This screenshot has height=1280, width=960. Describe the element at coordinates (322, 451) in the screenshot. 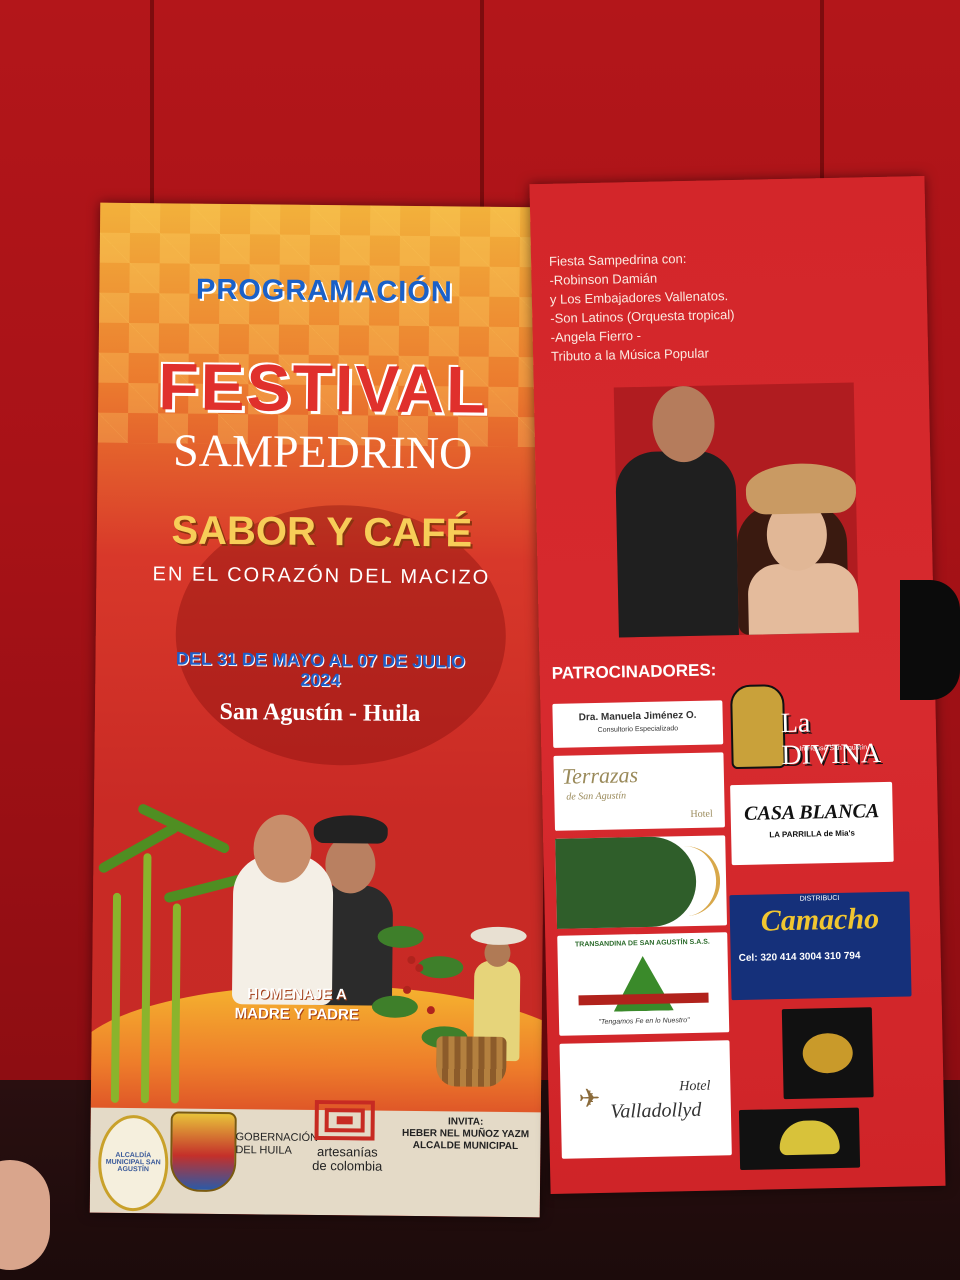

I see `sampedrino-title: SAMPEDRINO` at that location.